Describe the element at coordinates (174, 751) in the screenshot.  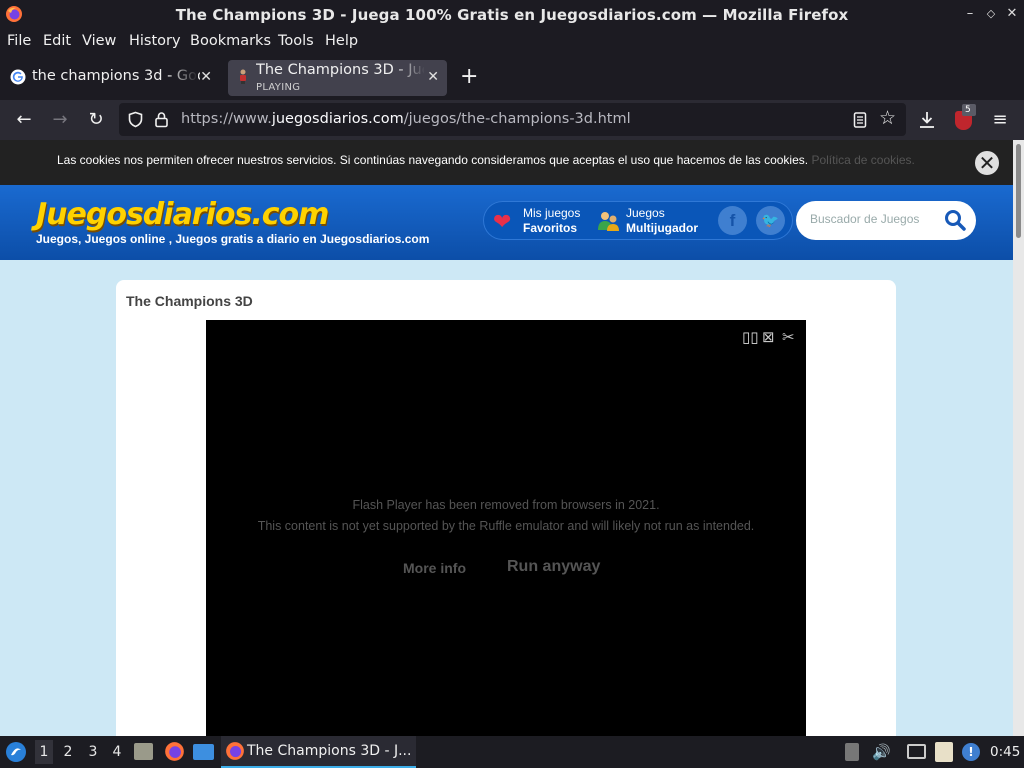
I see `firefox-launcher-icon` at that location.